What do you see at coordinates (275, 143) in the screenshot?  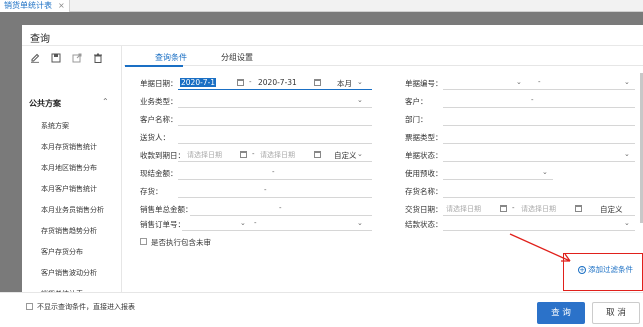 I see `shipper-input` at bounding box center [275, 143].